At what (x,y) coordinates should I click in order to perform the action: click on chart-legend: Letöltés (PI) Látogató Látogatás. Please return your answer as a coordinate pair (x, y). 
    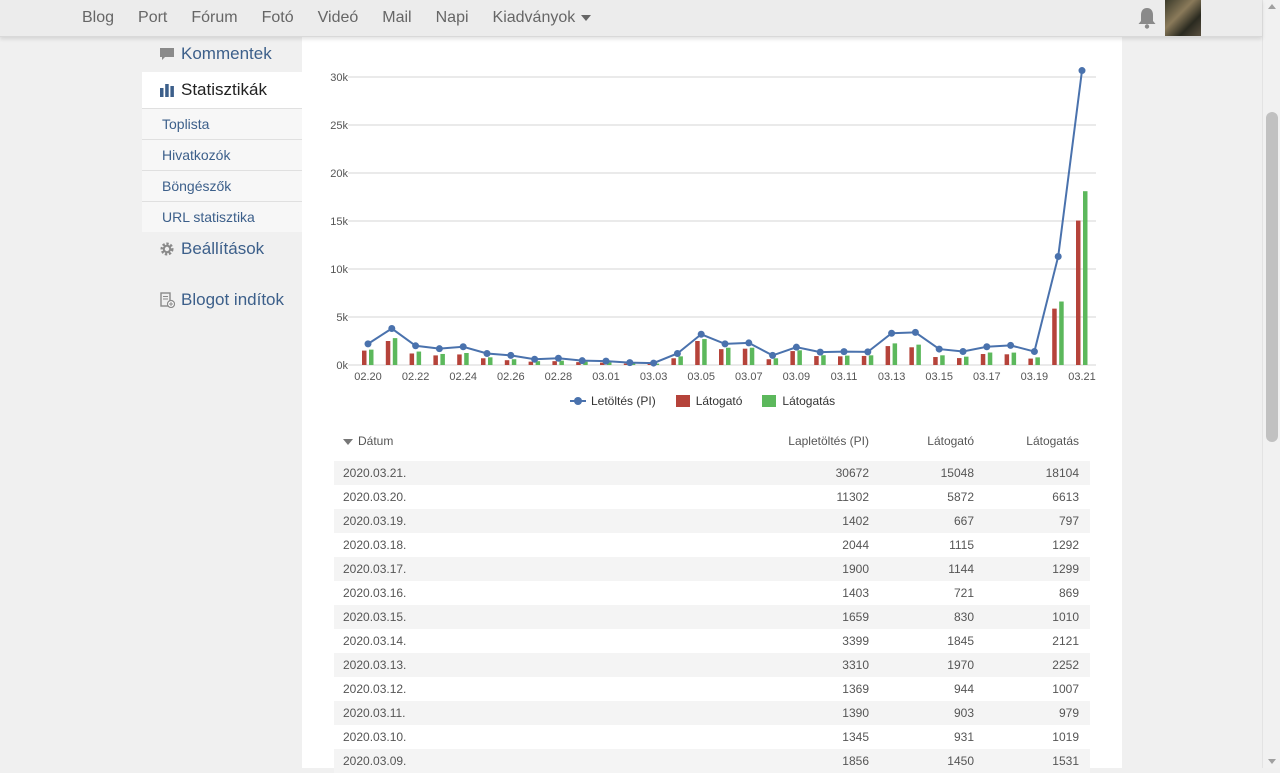
    Looking at the image, I should click on (712, 401).